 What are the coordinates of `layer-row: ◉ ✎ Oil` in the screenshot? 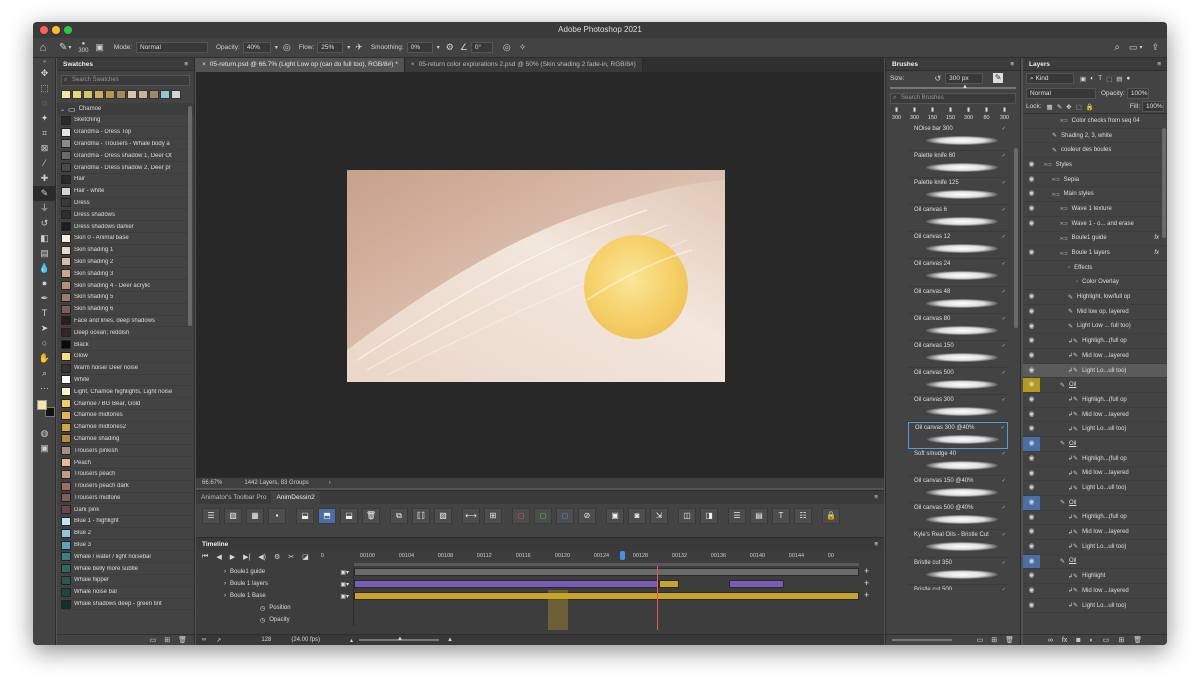 It's located at (1095, 444).